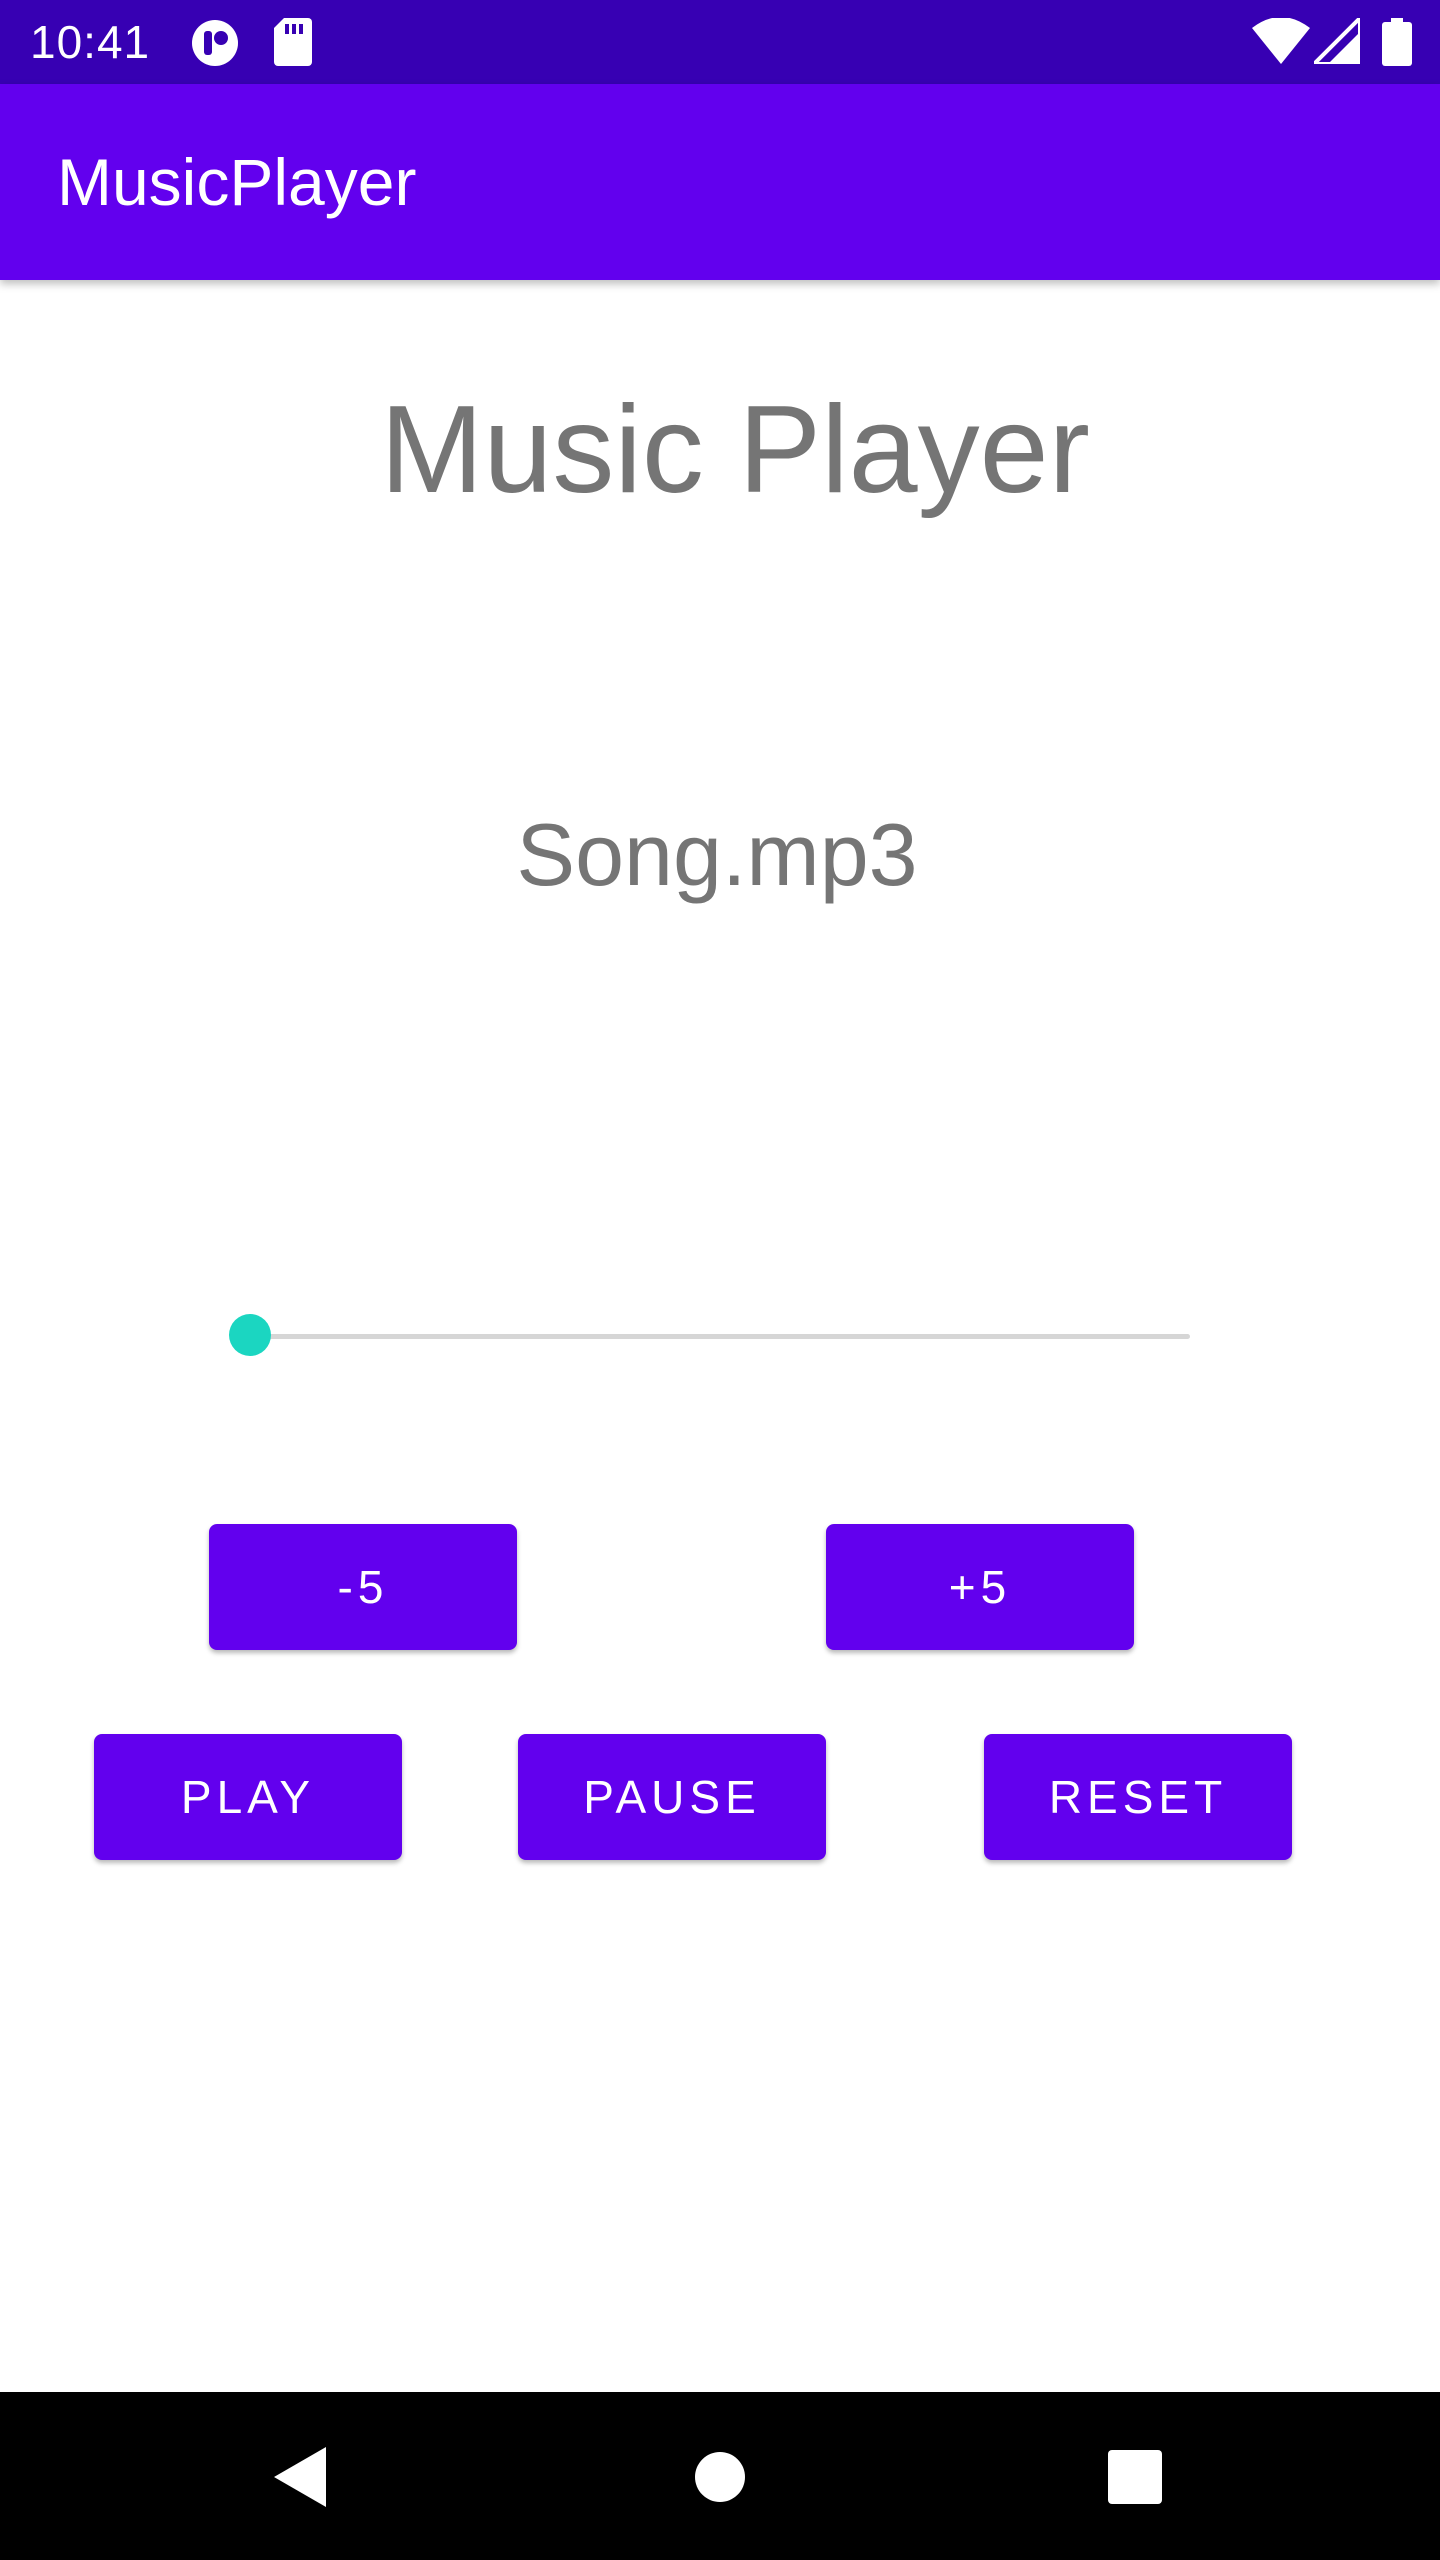 The image size is (1440, 2560). I want to click on app-title: MusicPlayer, so click(237, 182).